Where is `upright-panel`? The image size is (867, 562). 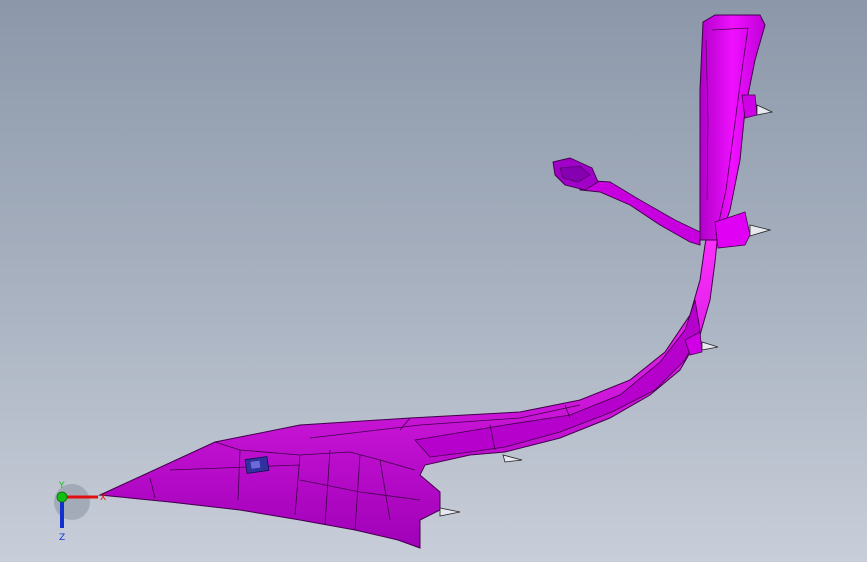 upright-panel is located at coordinates (732, 127).